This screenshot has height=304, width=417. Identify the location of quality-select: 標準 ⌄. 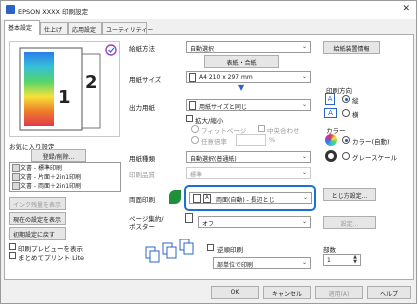
(248, 173).